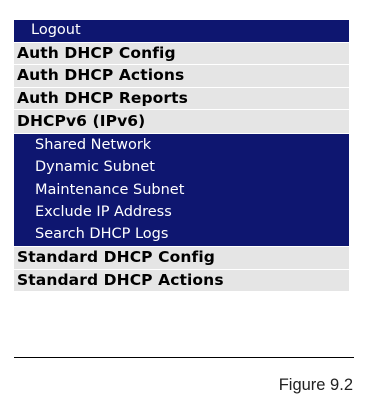  What do you see at coordinates (181, 76) in the screenshot?
I see `menu-item-auth-dhcp-actions: Auth DHCP Actions` at bounding box center [181, 76].